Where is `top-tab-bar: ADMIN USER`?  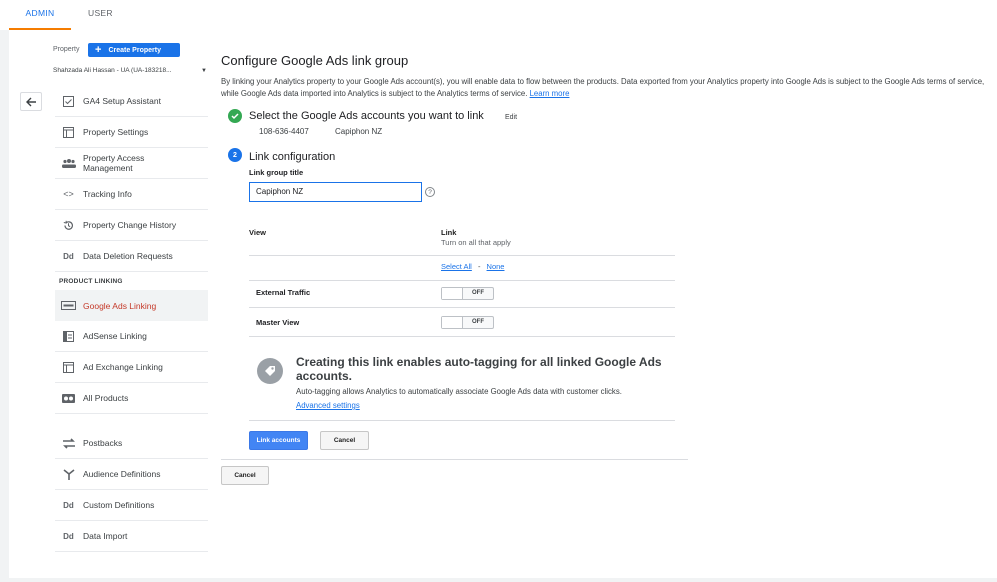
top-tab-bar: ADMIN USER is located at coordinates (498, 15).